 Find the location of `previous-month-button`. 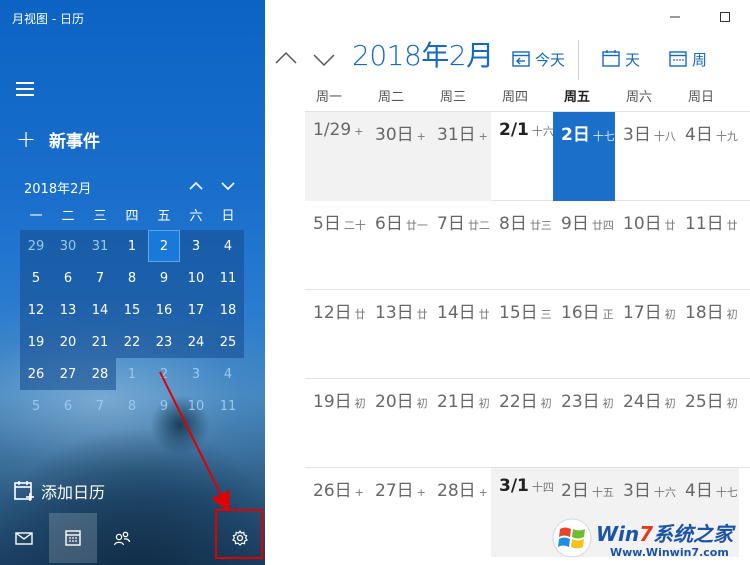

previous-month-button is located at coordinates (286, 59).